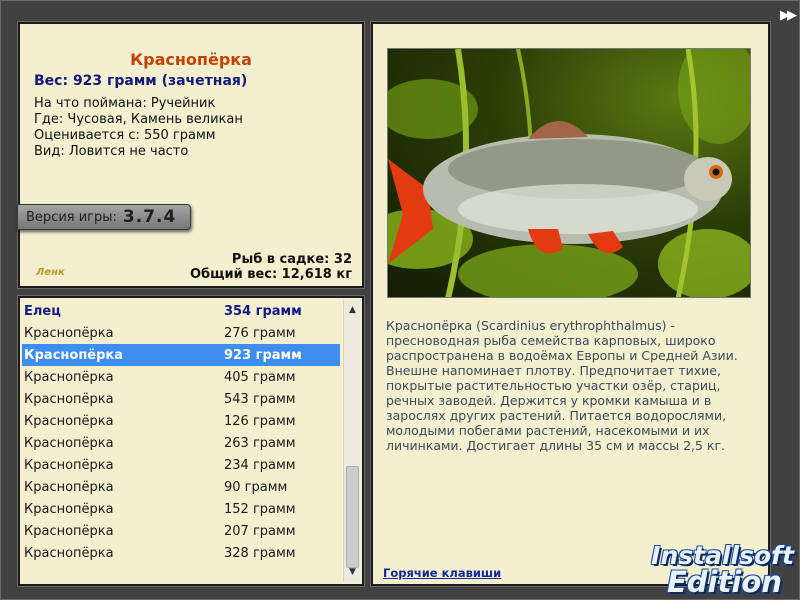  Describe the element at coordinates (263, 311) in the screenshot. I see `list-item-weight: 354 грамм` at that location.